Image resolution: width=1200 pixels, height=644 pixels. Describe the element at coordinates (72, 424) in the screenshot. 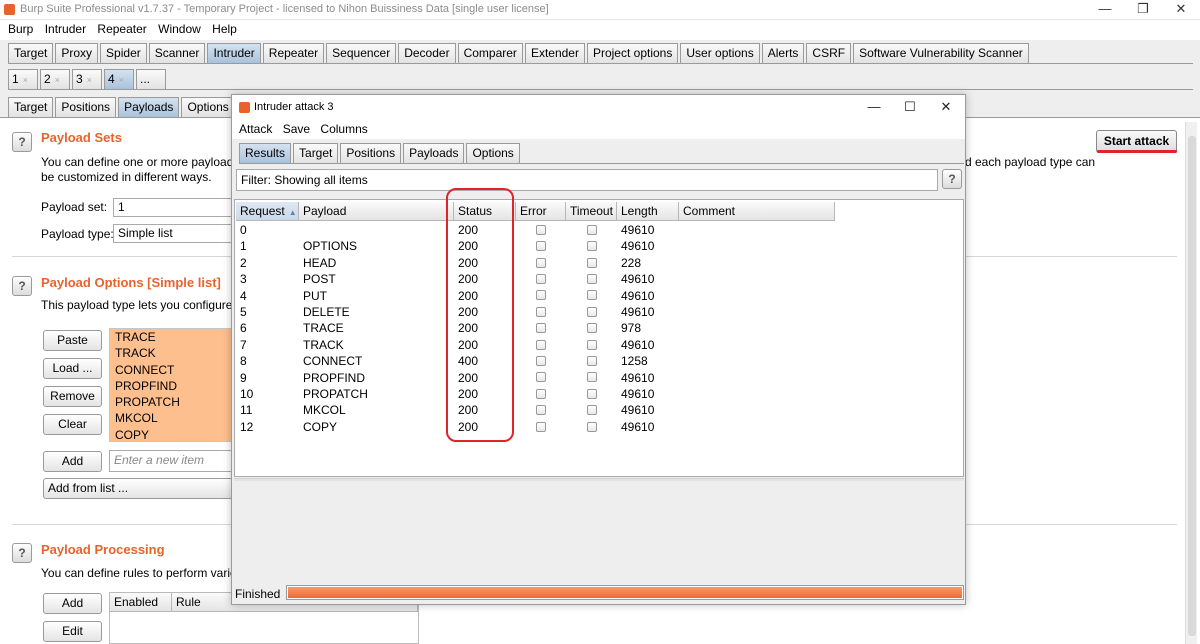

I see `clear-button: Clear` at that location.